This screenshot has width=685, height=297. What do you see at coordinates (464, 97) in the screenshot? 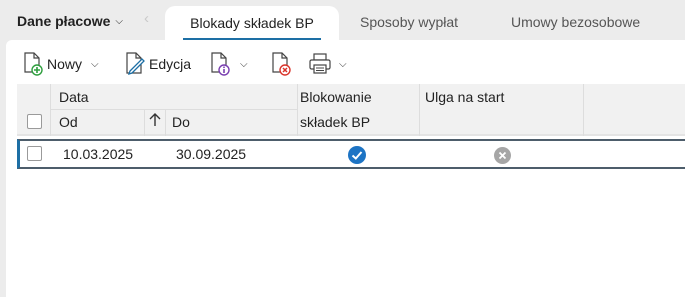
I see `header-col-ulga: Ulga na start` at bounding box center [464, 97].